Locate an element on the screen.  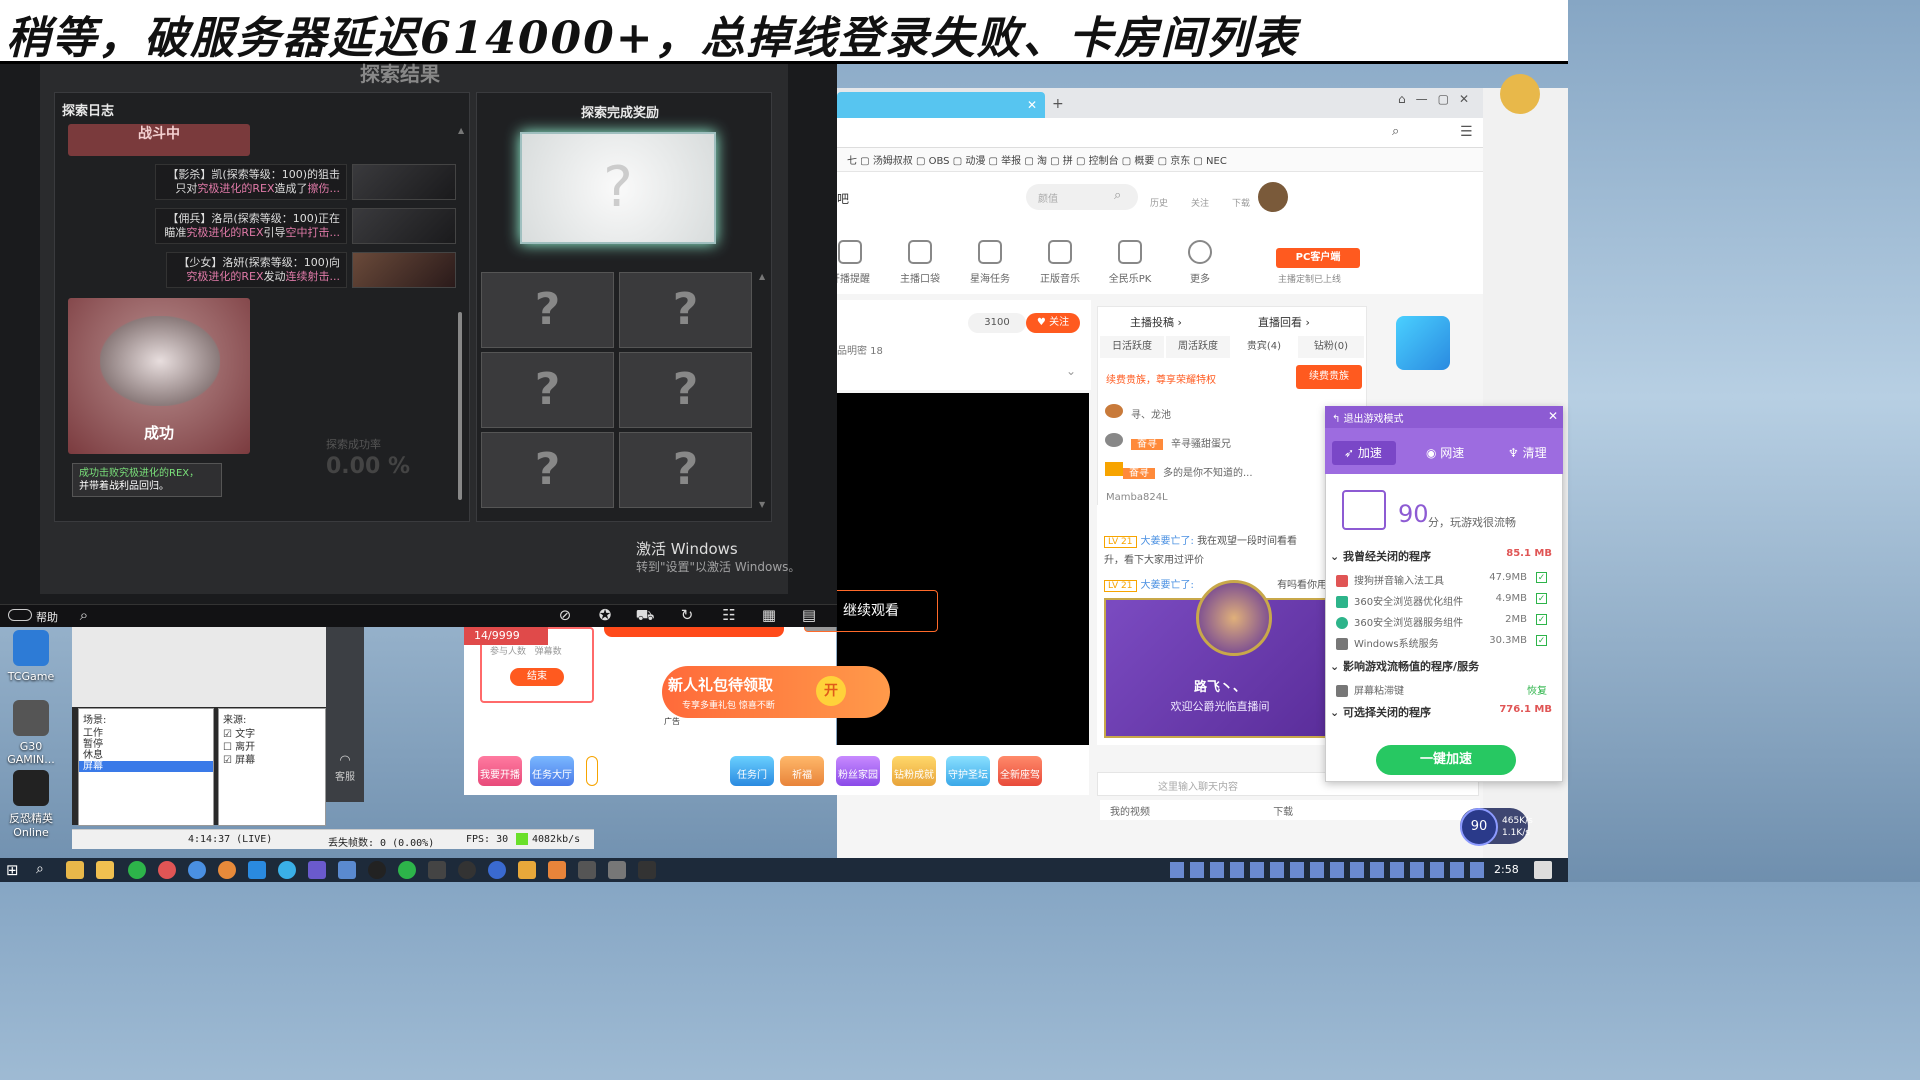
pc-client-button: PC客户端 is located at coordinates (1318, 258).